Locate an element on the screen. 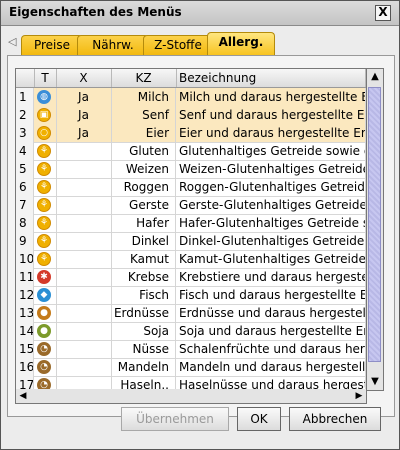 This screenshot has width=400, height=450. apply-button: Übernehmen is located at coordinates (175, 419).